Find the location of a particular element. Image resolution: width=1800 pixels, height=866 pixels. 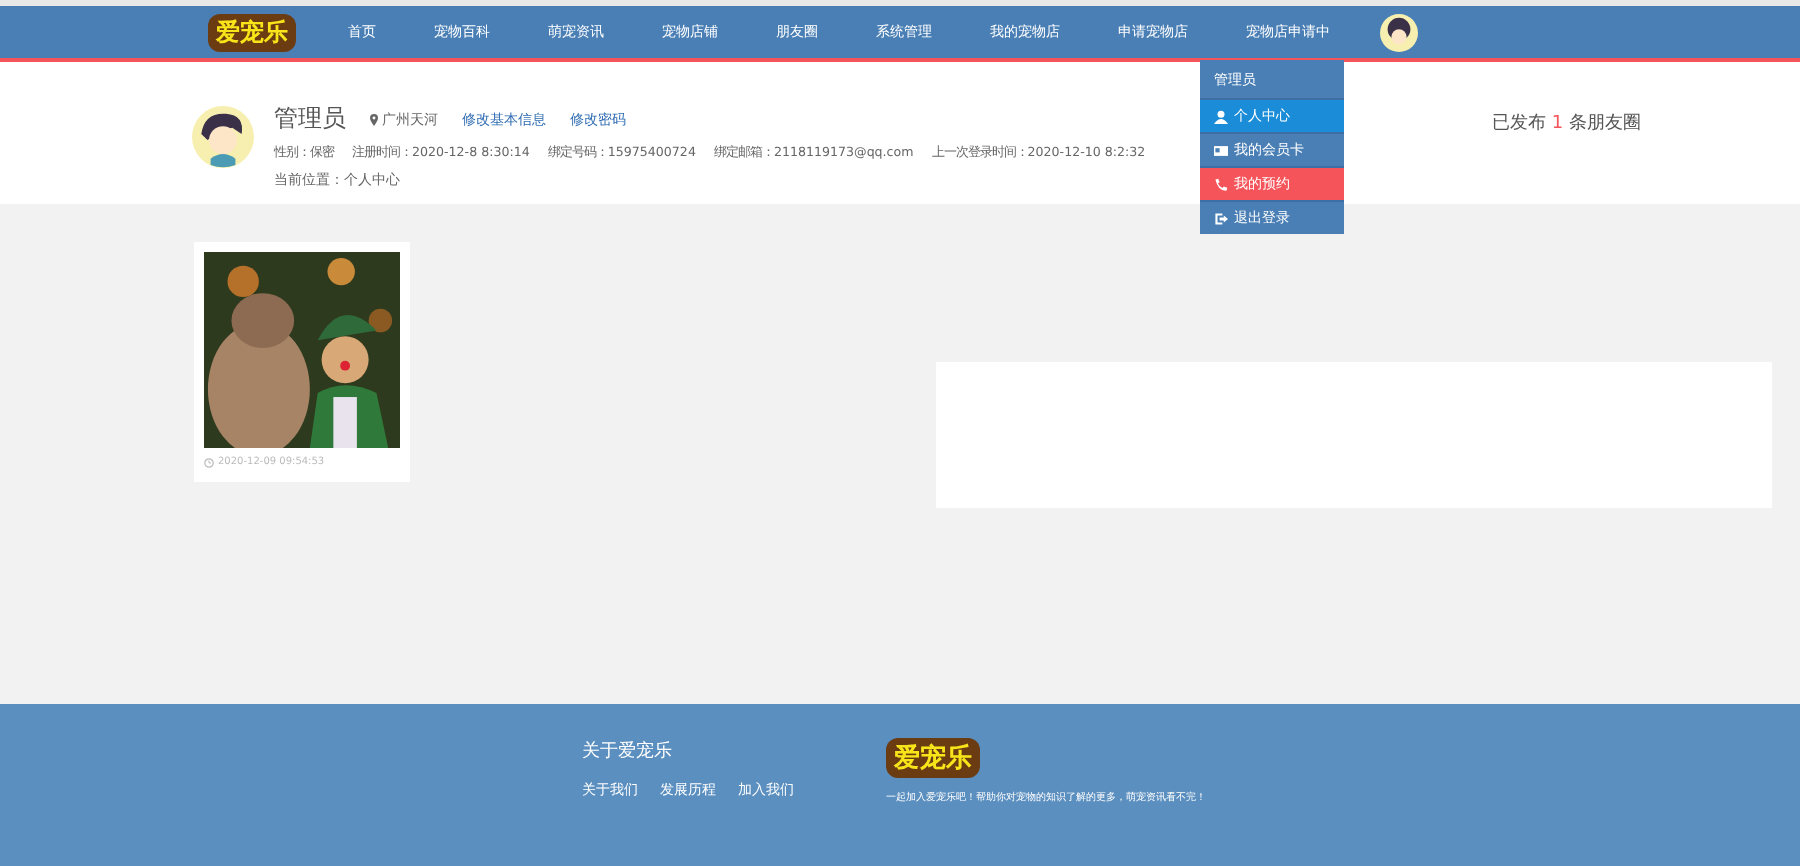

logout-icon is located at coordinates (1221, 218).